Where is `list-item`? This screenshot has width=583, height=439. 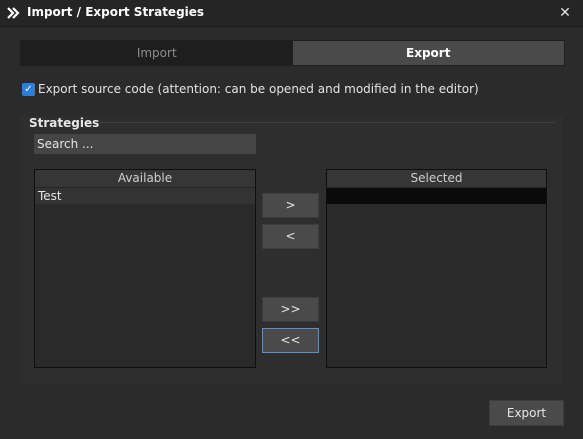 list-item is located at coordinates (436, 196).